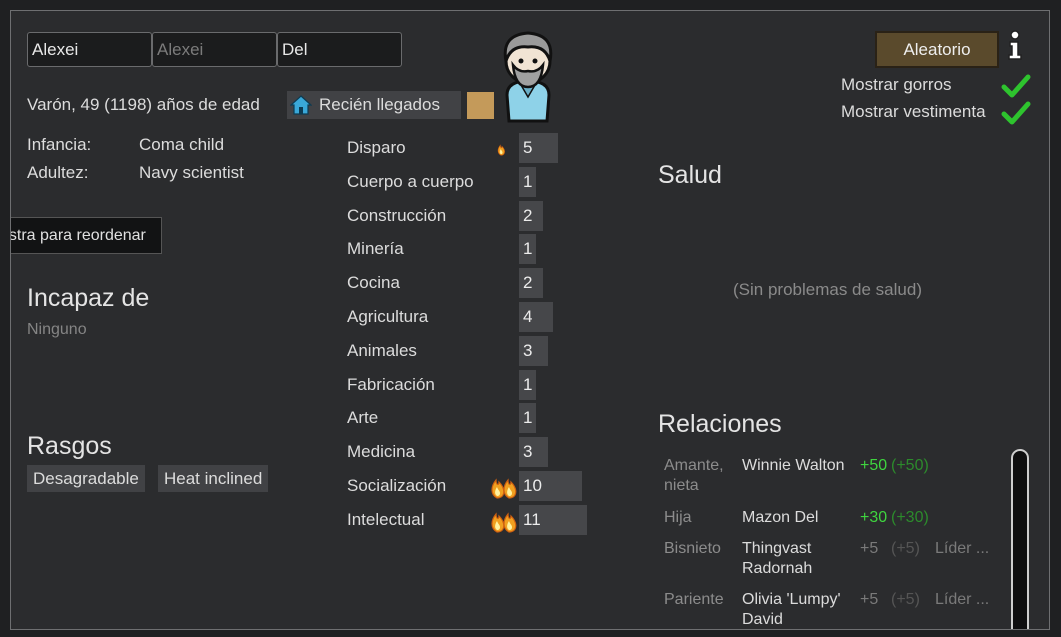  Describe the element at coordinates (827, 289) in the screenshot. I see `health-status: (Sin problemas de salud)` at that location.